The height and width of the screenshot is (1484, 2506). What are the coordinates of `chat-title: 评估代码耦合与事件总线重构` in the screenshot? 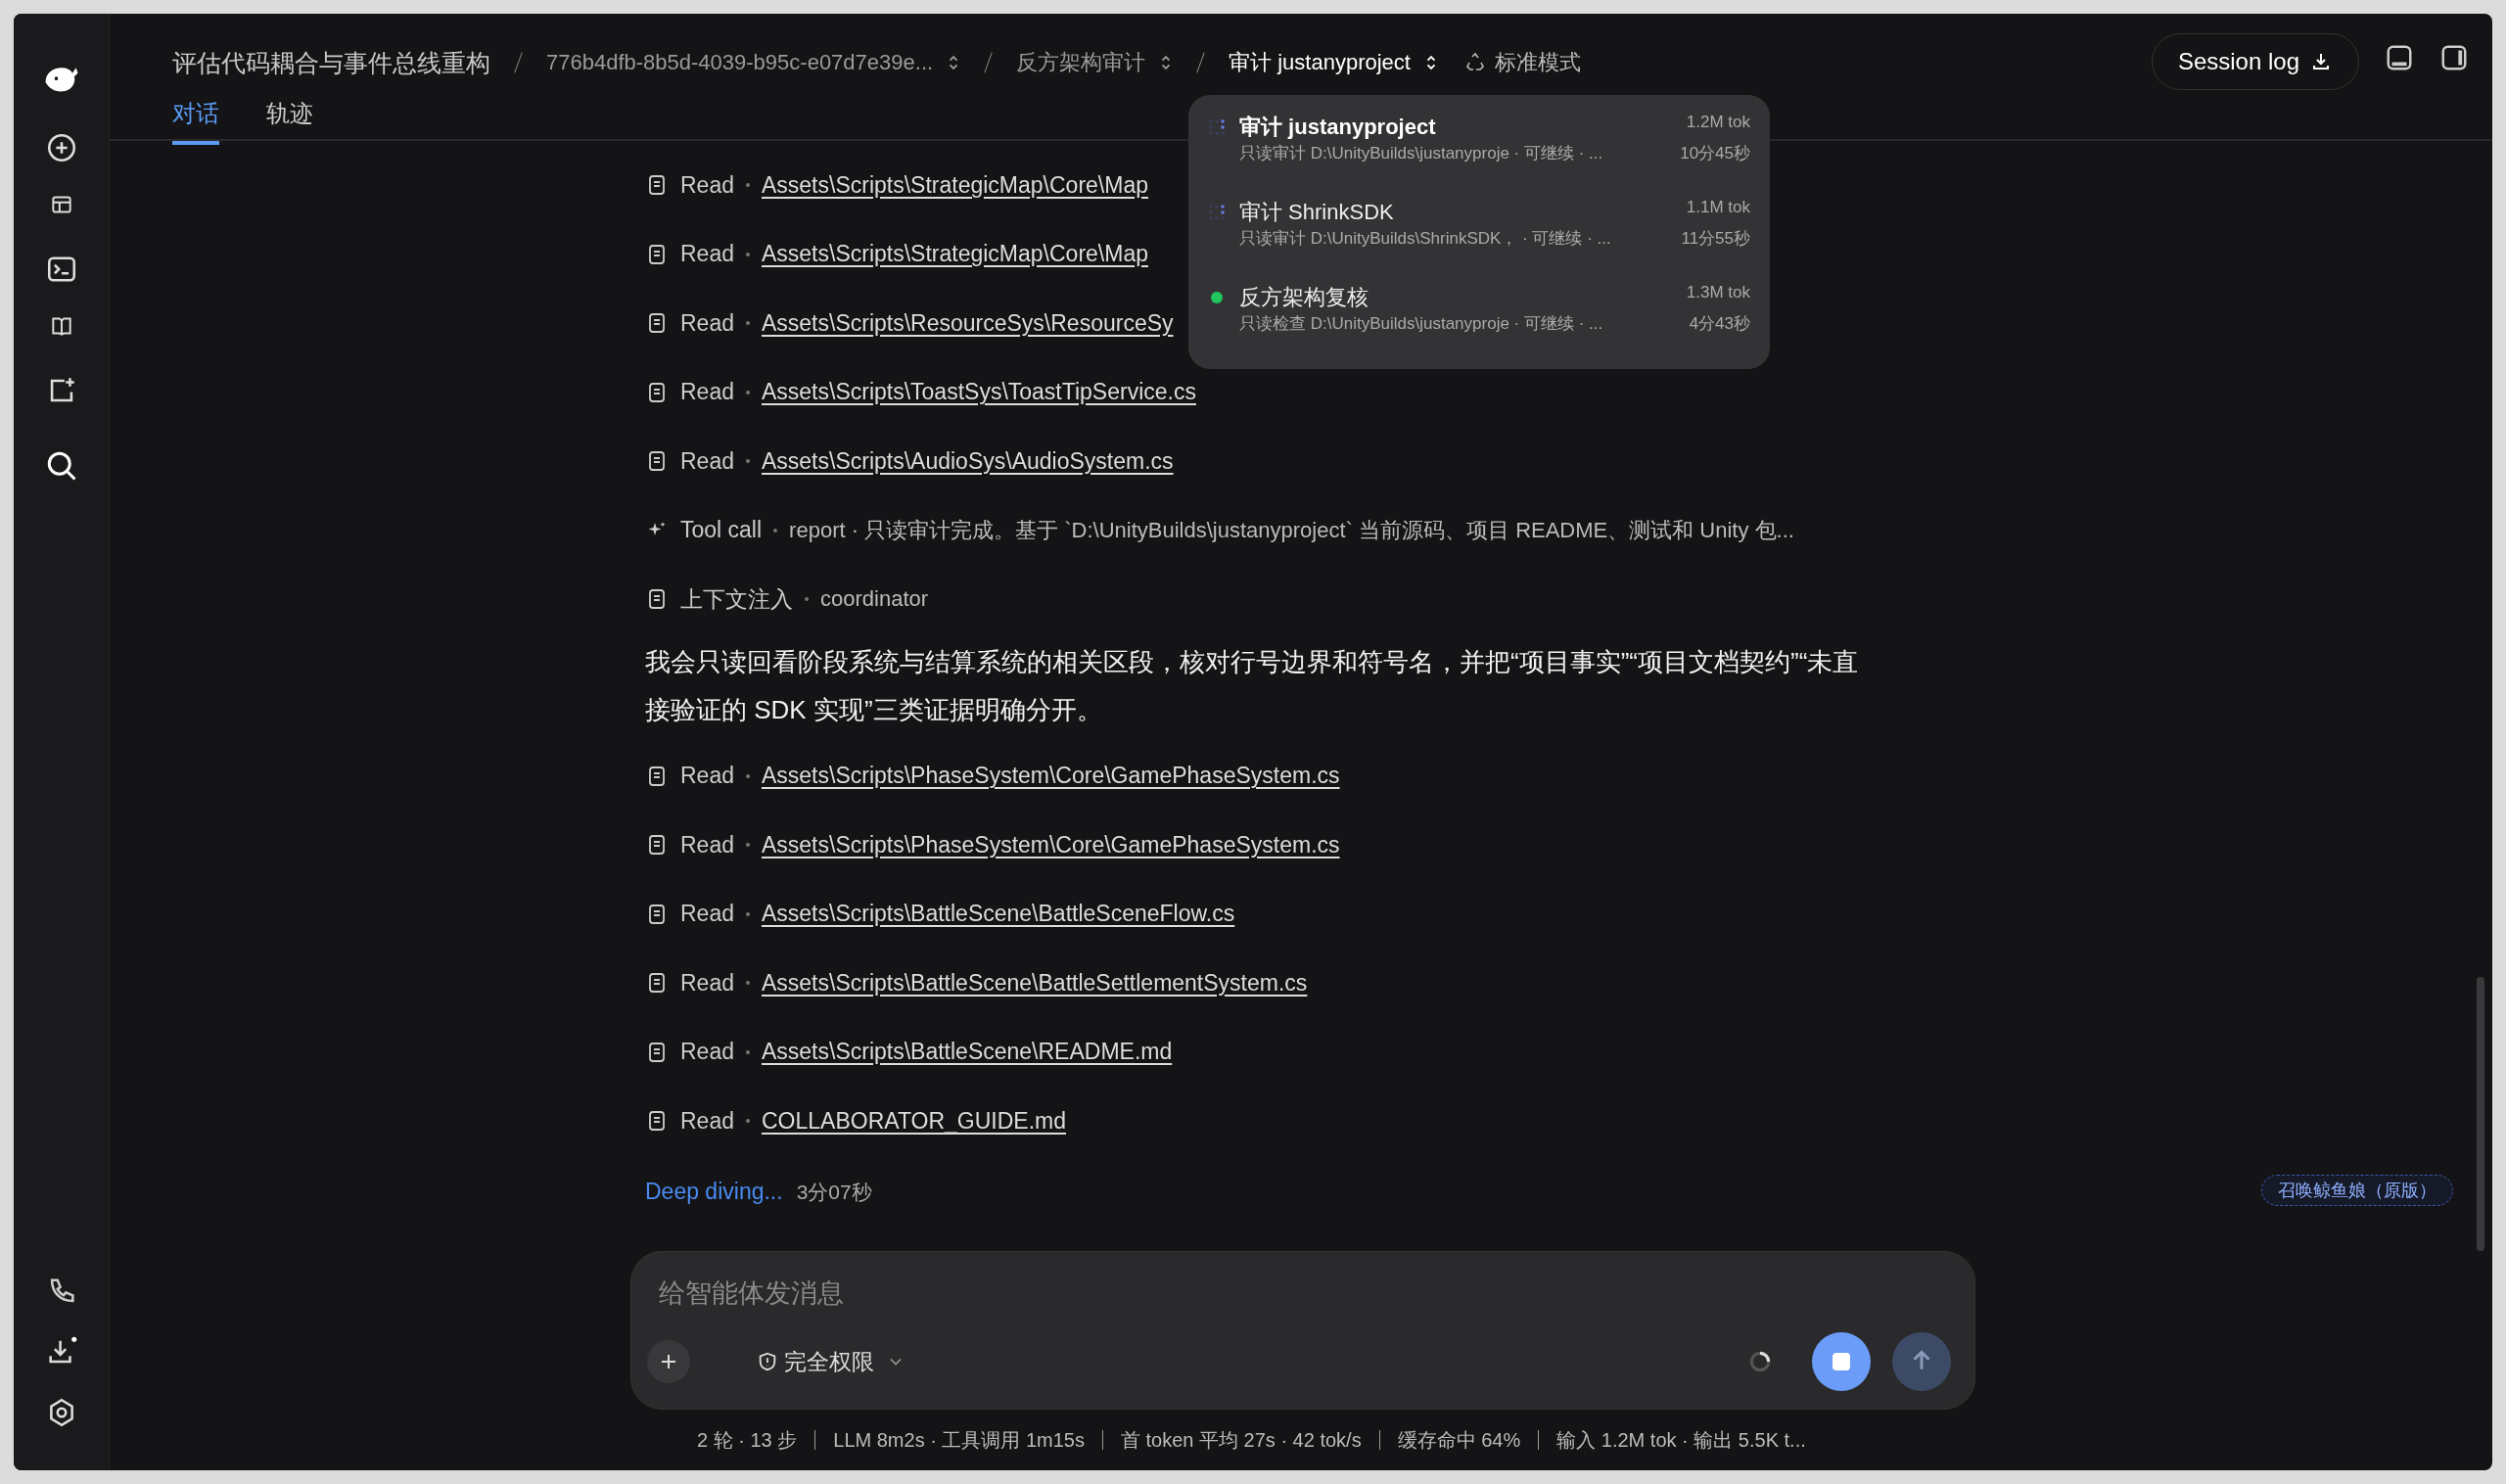 It's located at (331, 62).